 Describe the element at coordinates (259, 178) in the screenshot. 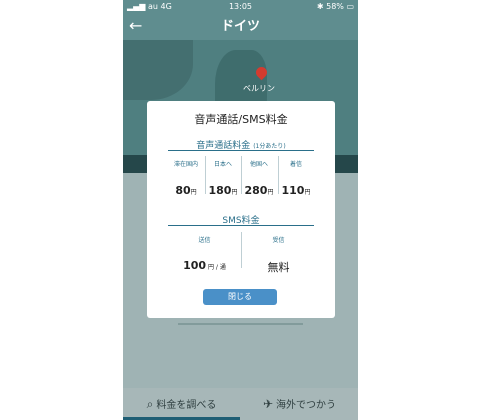

I see `voice-col-other: 他国へ 280円` at that location.